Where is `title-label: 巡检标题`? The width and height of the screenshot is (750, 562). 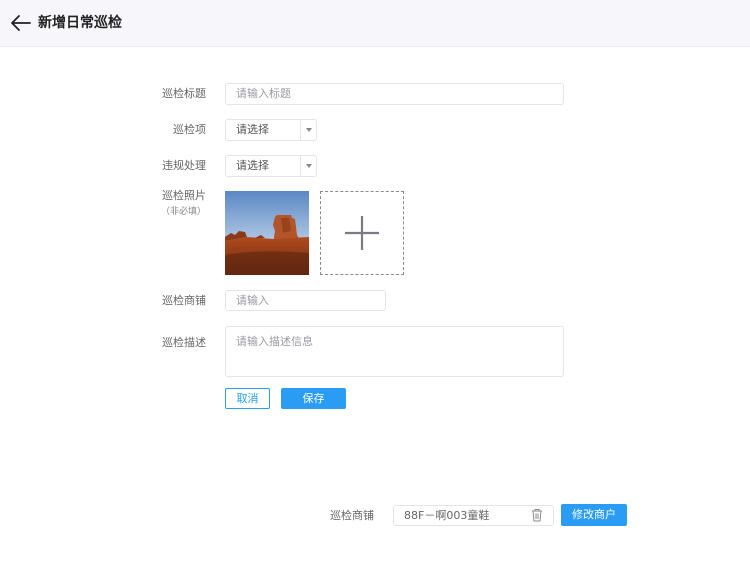
title-label: 巡检标题 is located at coordinates (184, 93).